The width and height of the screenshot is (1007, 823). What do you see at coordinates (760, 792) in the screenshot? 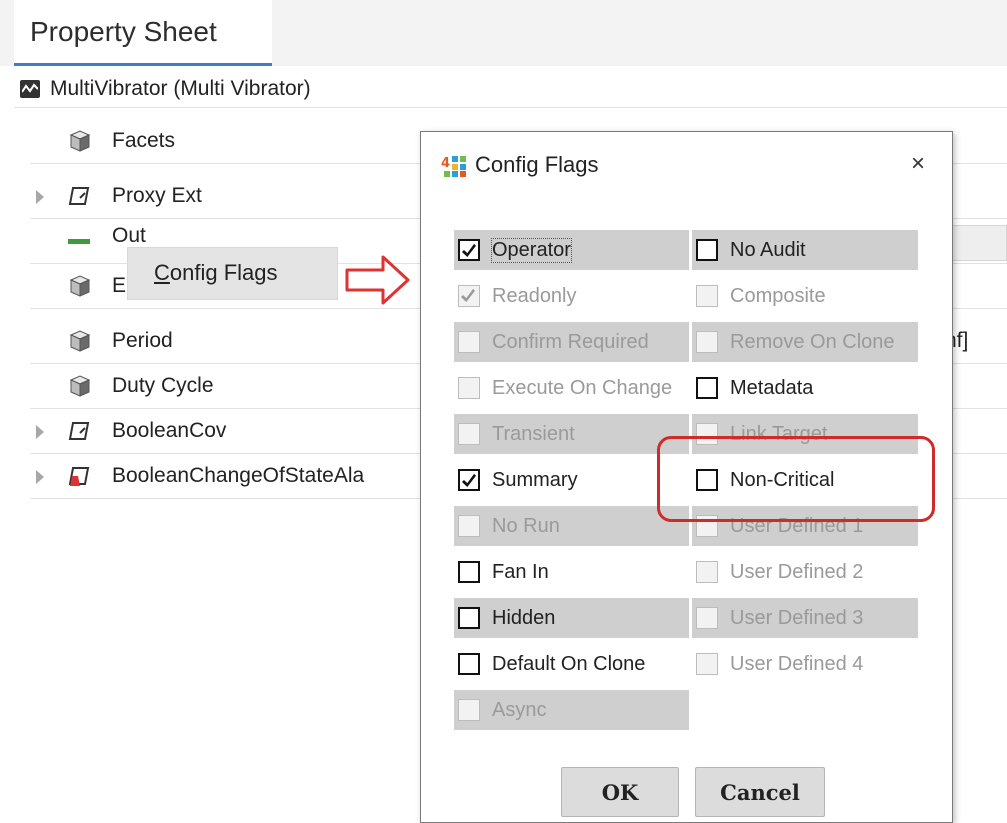
I see `cancel-button: Cancel` at bounding box center [760, 792].